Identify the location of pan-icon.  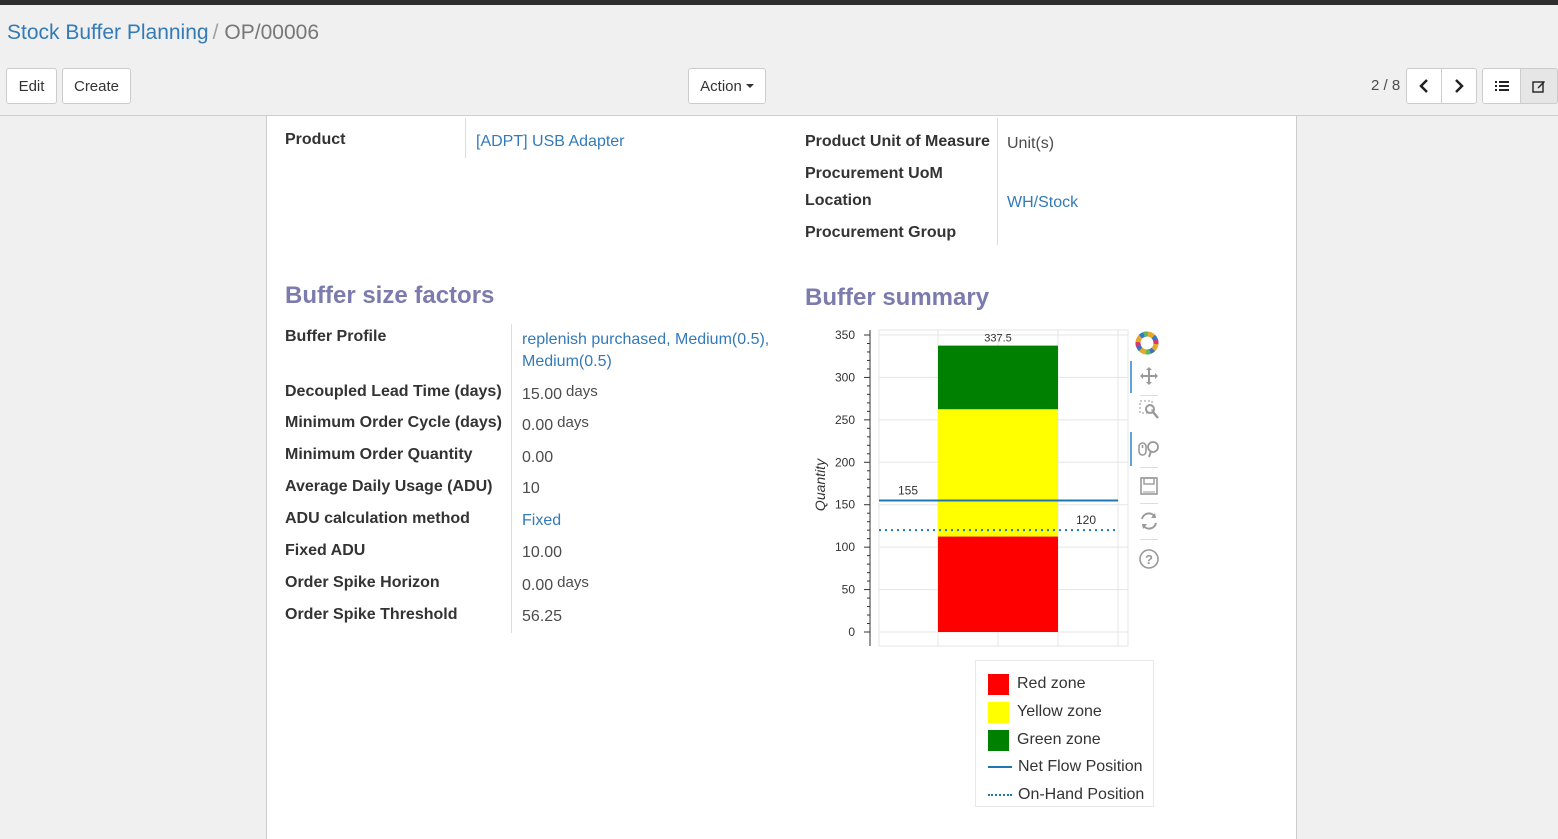
(1149, 376).